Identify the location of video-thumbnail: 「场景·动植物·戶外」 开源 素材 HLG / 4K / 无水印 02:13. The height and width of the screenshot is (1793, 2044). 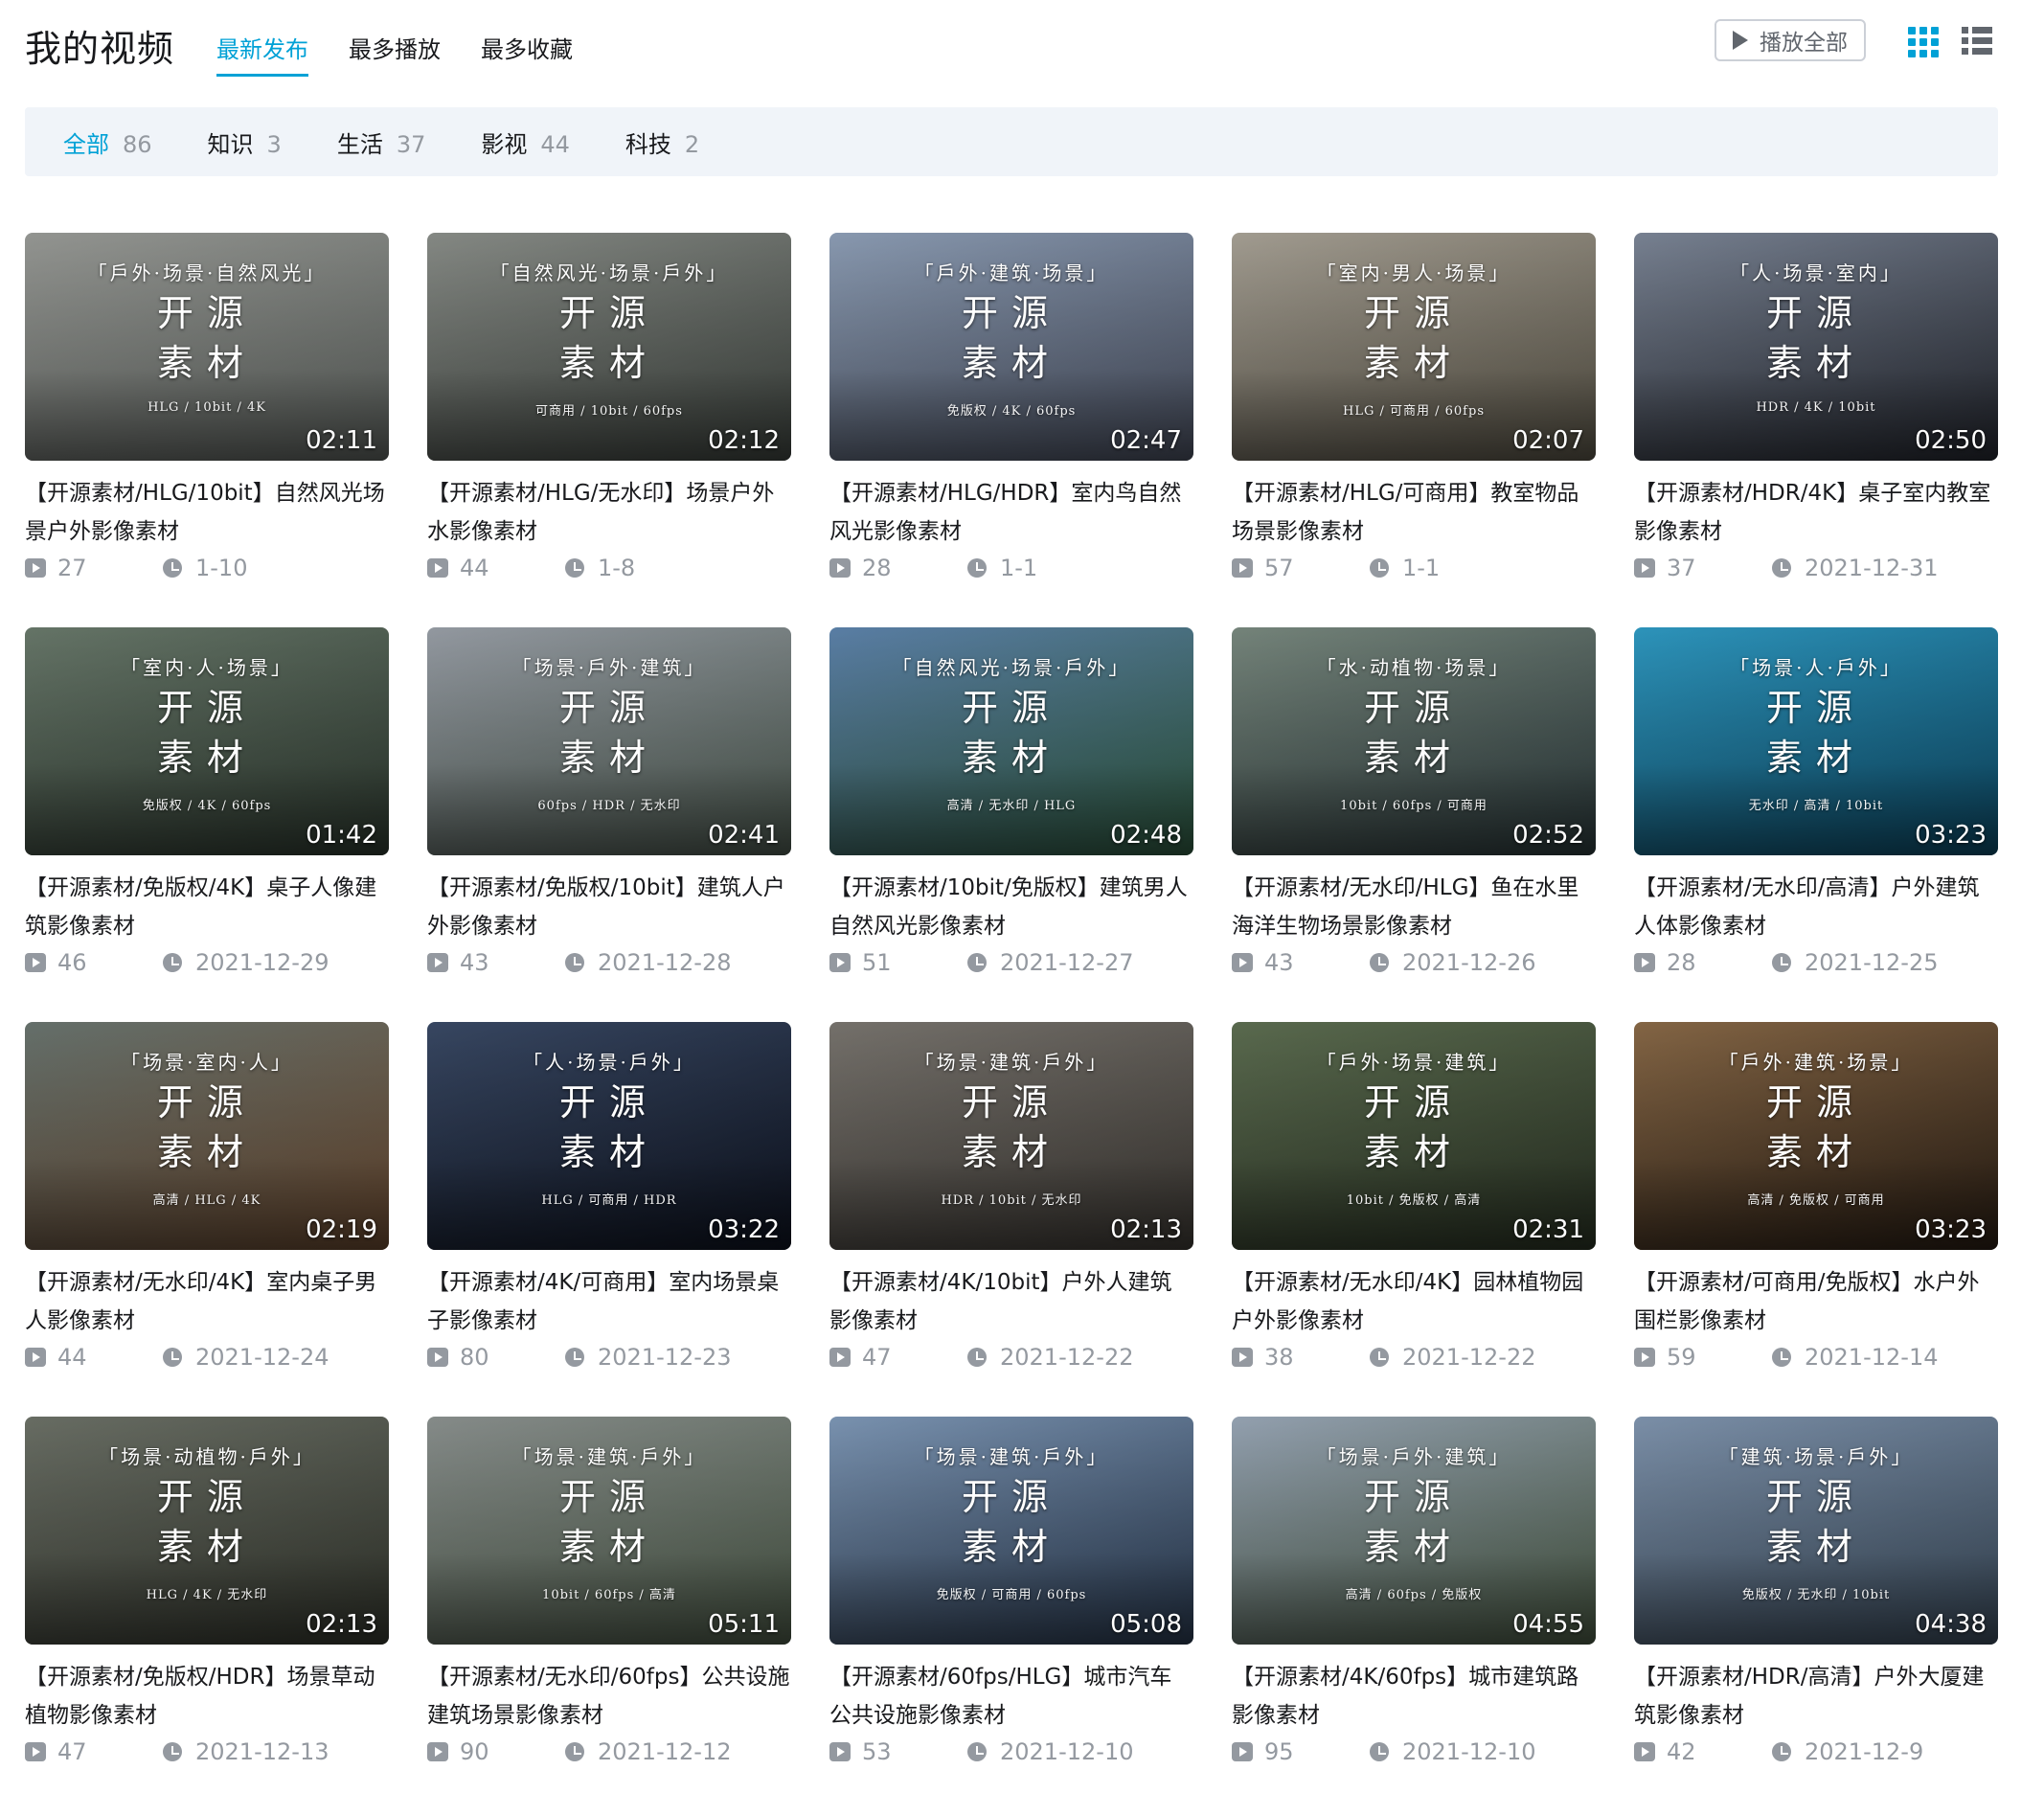
(207, 1531).